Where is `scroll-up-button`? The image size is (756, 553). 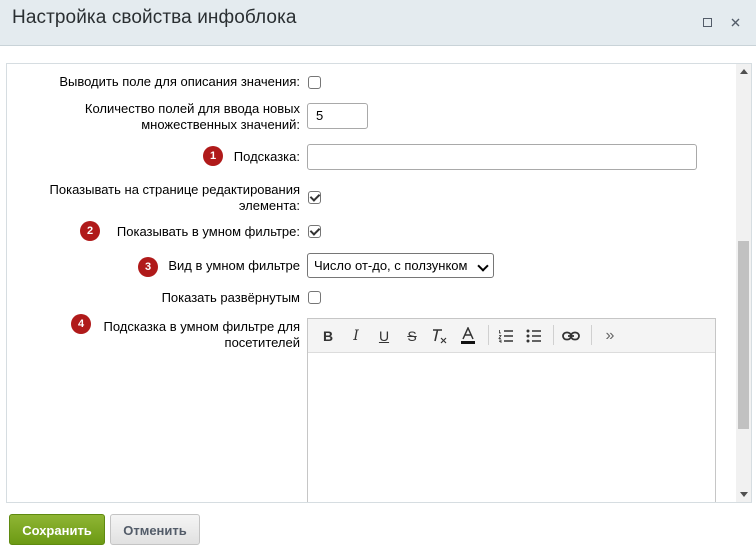 scroll-up-button is located at coordinates (743, 71).